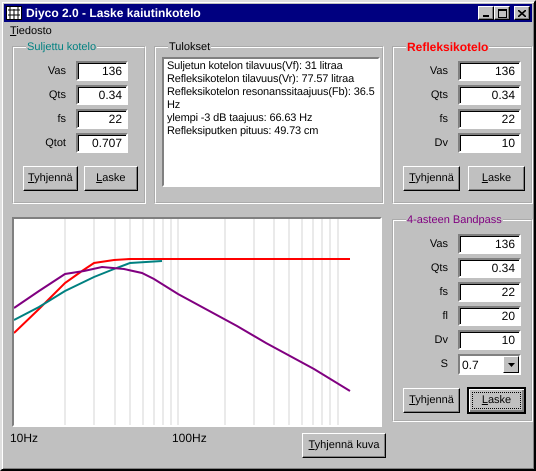 This screenshot has height=471, width=536. I want to click on result-line: Refleksikotelon tilavuus(Vr): 77.57 litraa, so click(261, 79).